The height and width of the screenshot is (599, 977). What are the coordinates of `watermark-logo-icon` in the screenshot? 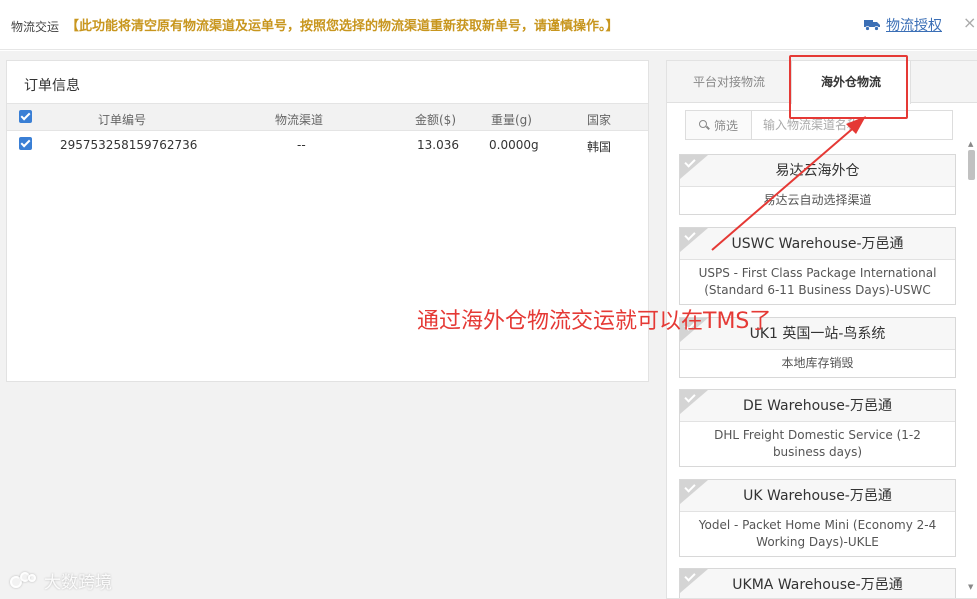 It's located at (24, 580).